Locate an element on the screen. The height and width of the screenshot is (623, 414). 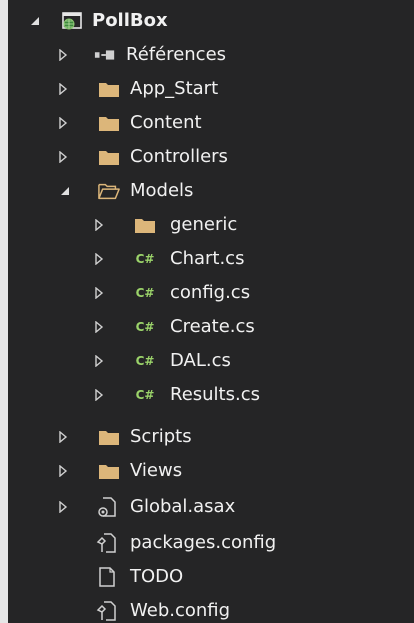
tree-item-app-start: App_Start is located at coordinates (211, 89).